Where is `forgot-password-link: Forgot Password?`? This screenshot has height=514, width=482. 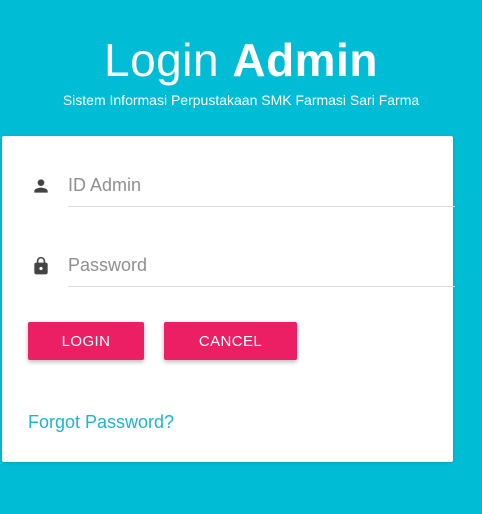 forgot-password-link: Forgot Password? is located at coordinates (101, 422).